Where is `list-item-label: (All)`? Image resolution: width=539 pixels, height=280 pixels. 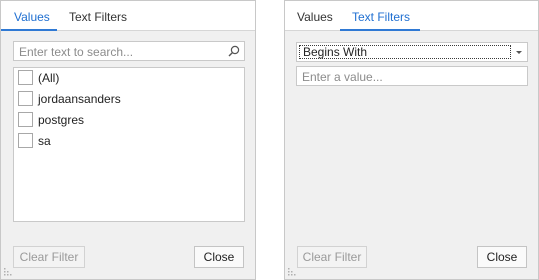 list-item-label: (All) is located at coordinates (49, 78).